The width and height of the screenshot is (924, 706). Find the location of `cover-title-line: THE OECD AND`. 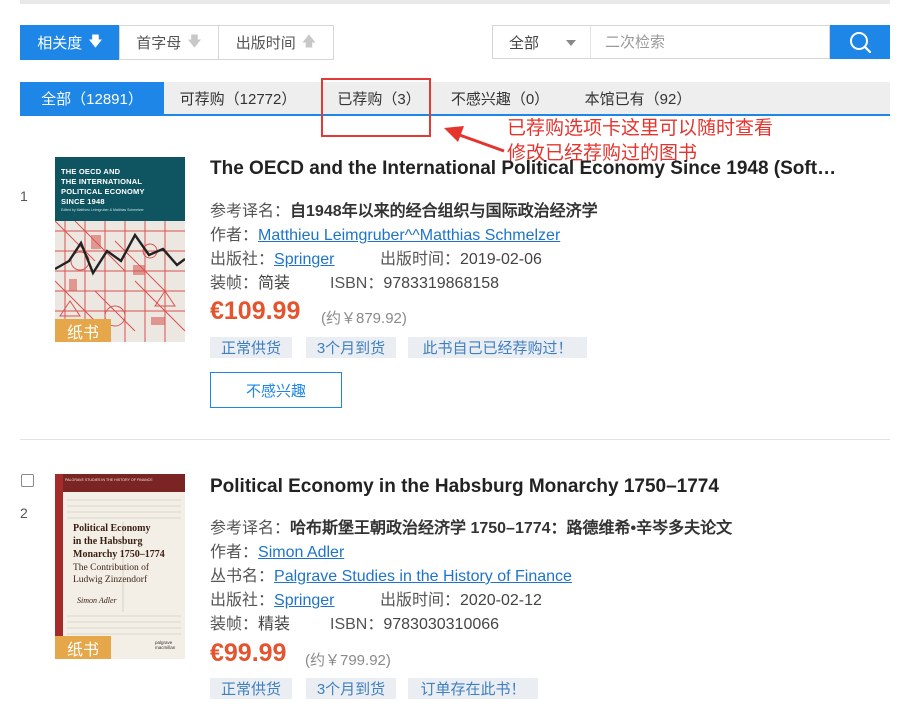

cover-title-line: THE OECD AND is located at coordinates (91, 171).